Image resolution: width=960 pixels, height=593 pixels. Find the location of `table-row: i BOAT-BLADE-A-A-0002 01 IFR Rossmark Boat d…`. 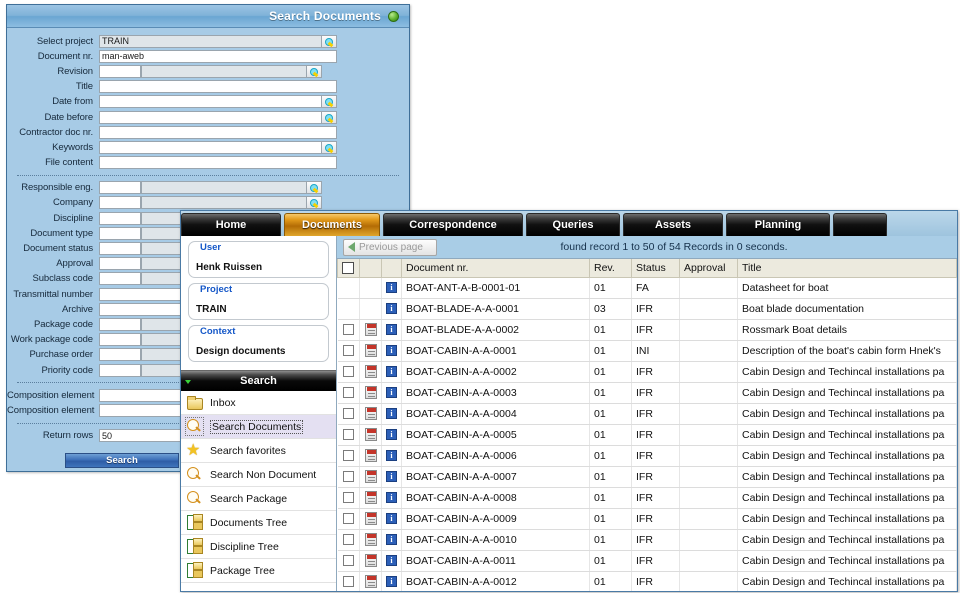

table-row: i BOAT-BLADE-A-A-0002 01 IFR Rossmark Boat d… is located at coordinates (647, 330).